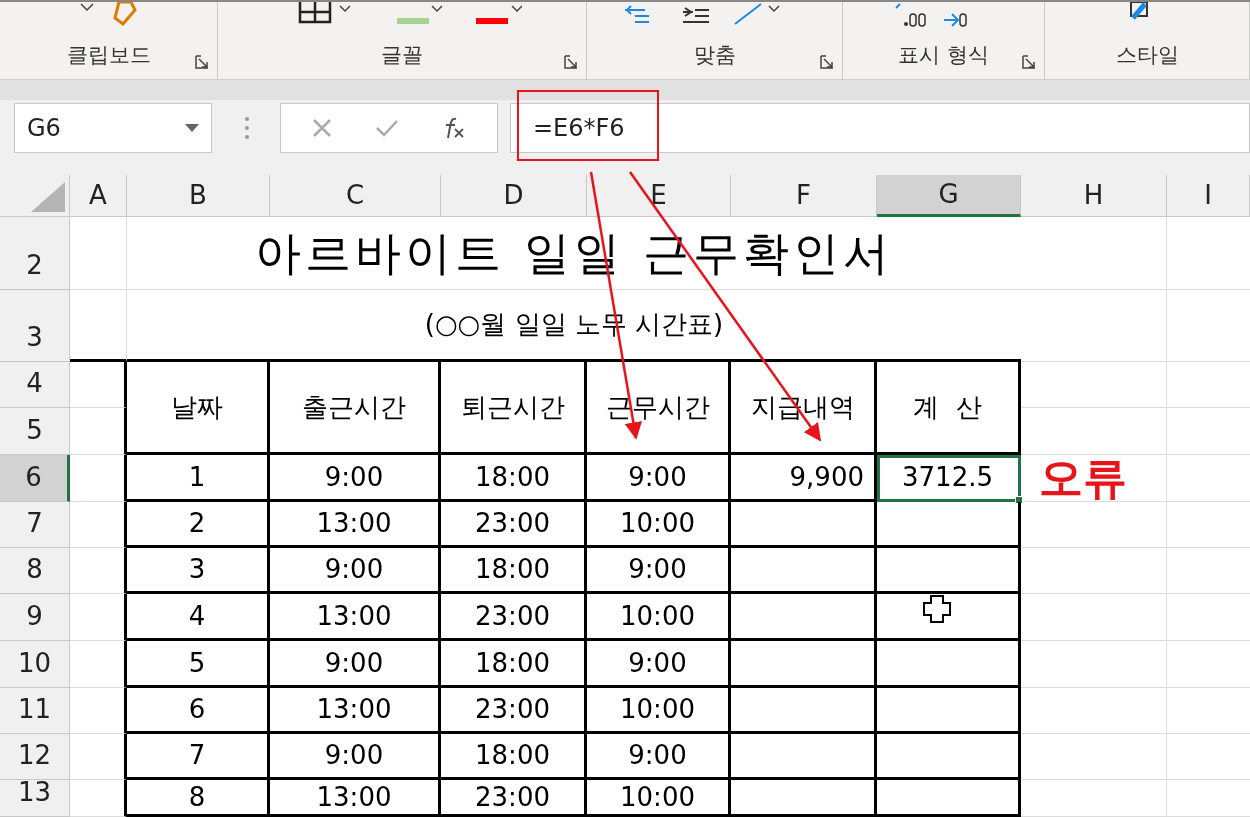 This screenshot has height=817, width=1250. I want to click on table-header: 출근시간, so click(354, 407).